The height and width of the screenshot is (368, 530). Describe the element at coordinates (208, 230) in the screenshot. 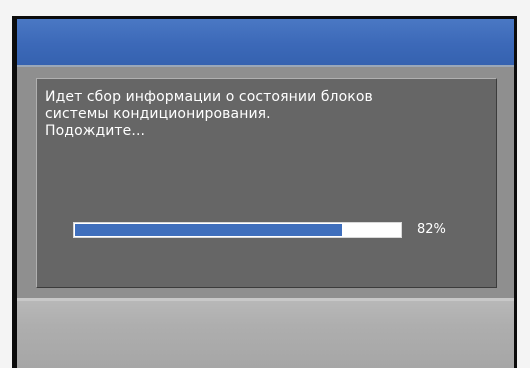

I see `progress-bar-fill` at that location.